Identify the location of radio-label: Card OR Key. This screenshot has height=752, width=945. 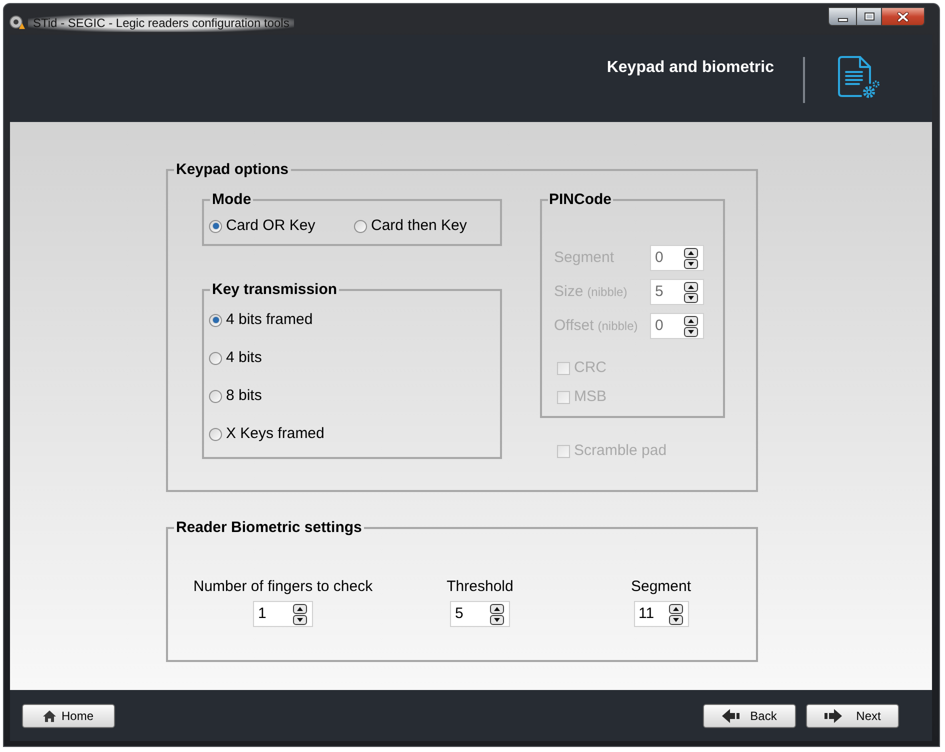
(271, 226).